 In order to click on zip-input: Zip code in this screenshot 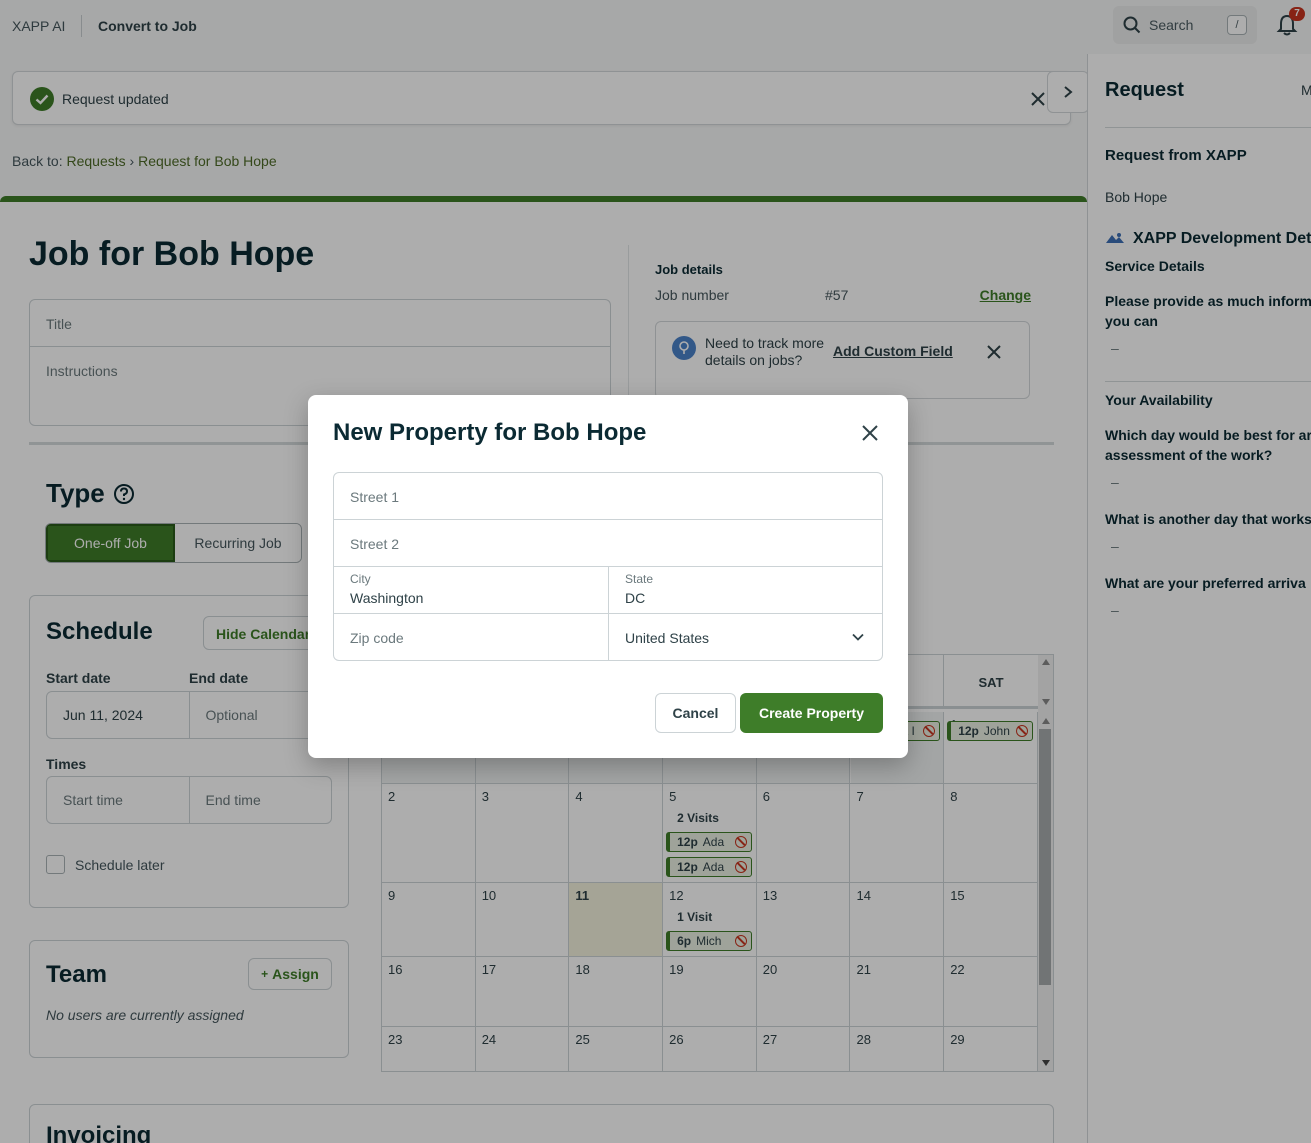, I will do `click(377, 638)`.